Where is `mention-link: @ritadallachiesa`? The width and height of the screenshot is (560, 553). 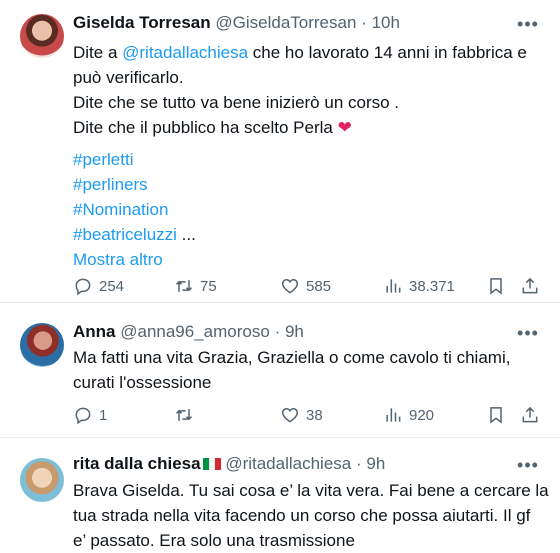
mention-link: @ritadallachiesa is located at coordinates (185, 52).